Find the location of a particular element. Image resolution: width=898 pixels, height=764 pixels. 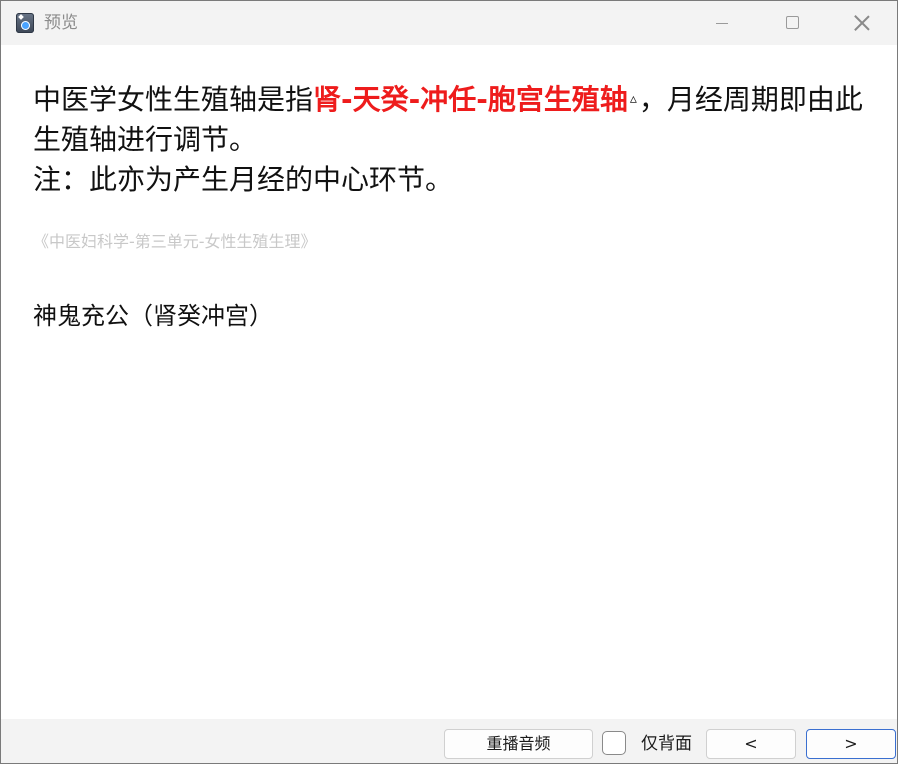

maximize-button is located at coordinates (792, 23).